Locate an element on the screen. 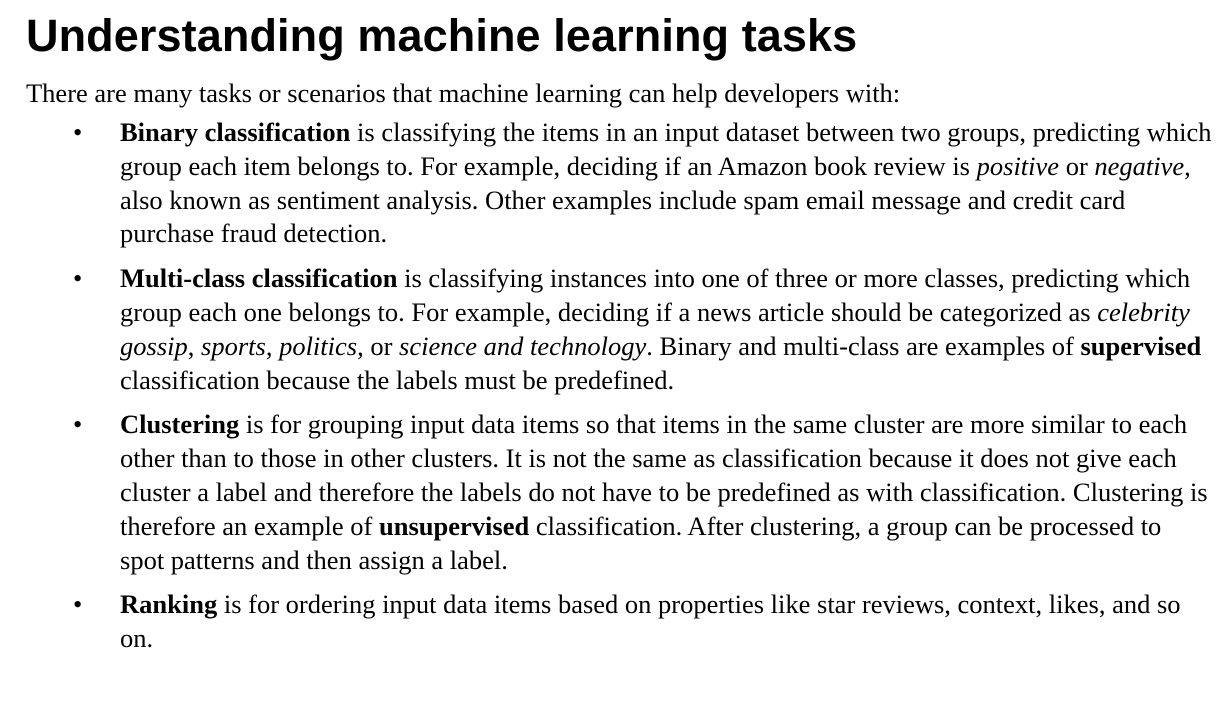 This screenshot has height=727, width=1216. term-clustering: Clustering is located at coordinates (180, 424).